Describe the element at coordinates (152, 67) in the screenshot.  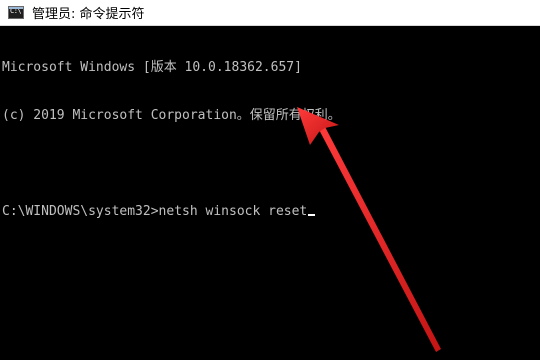
I see `version-line: Microsoft Windows [版本 10.0.18362.657]` at that location.